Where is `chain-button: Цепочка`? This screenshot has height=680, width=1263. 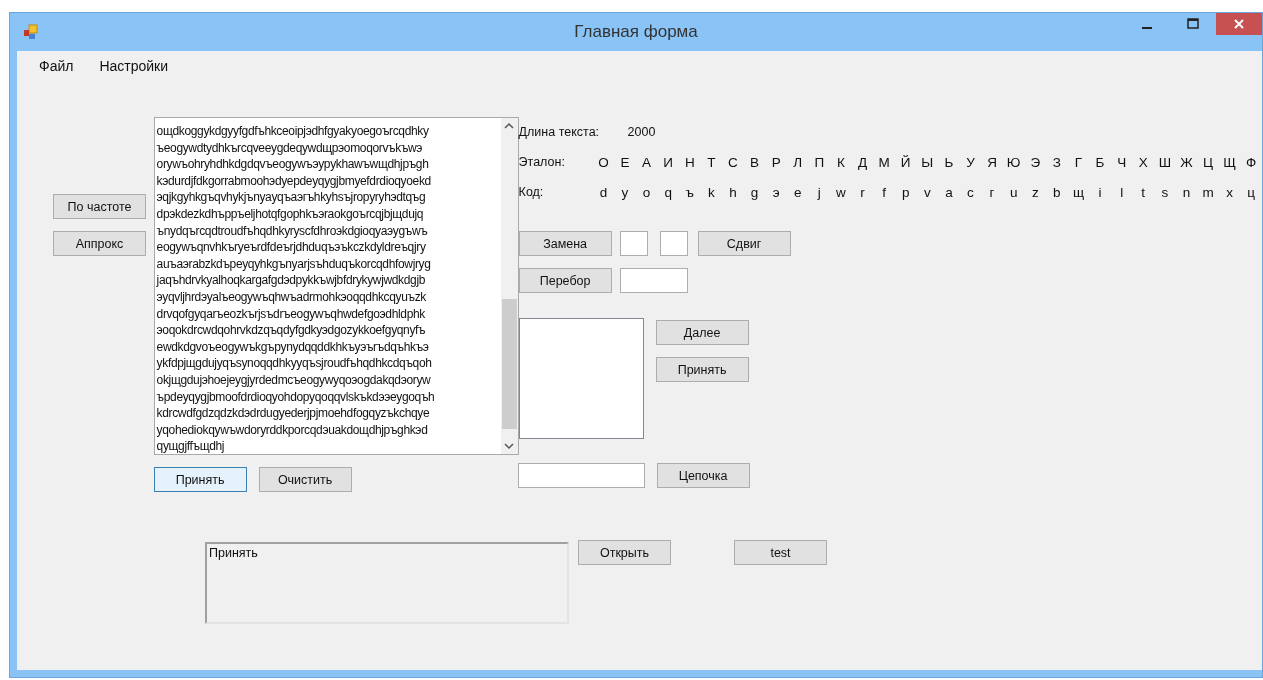 chain-button: Цепочка is located at coordinates (703, 475).